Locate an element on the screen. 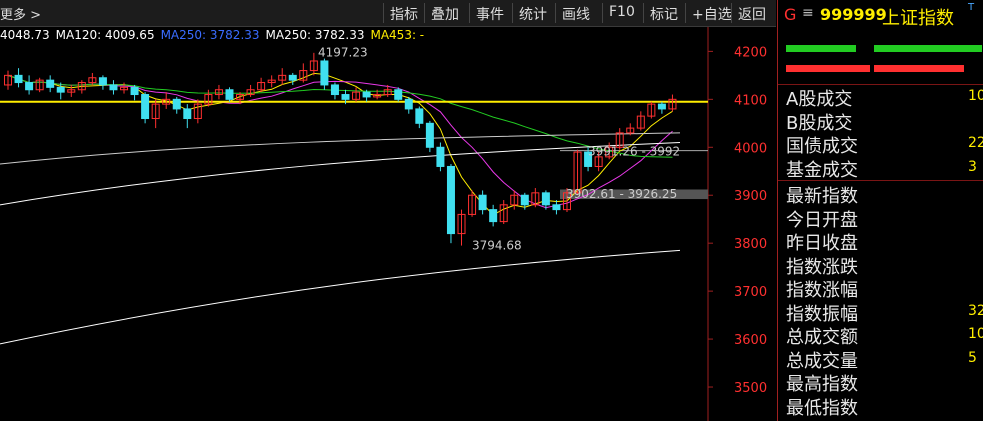 The image size is (983, 421). index-stat-label: 最新指数 is located at coordinates (822, 196).